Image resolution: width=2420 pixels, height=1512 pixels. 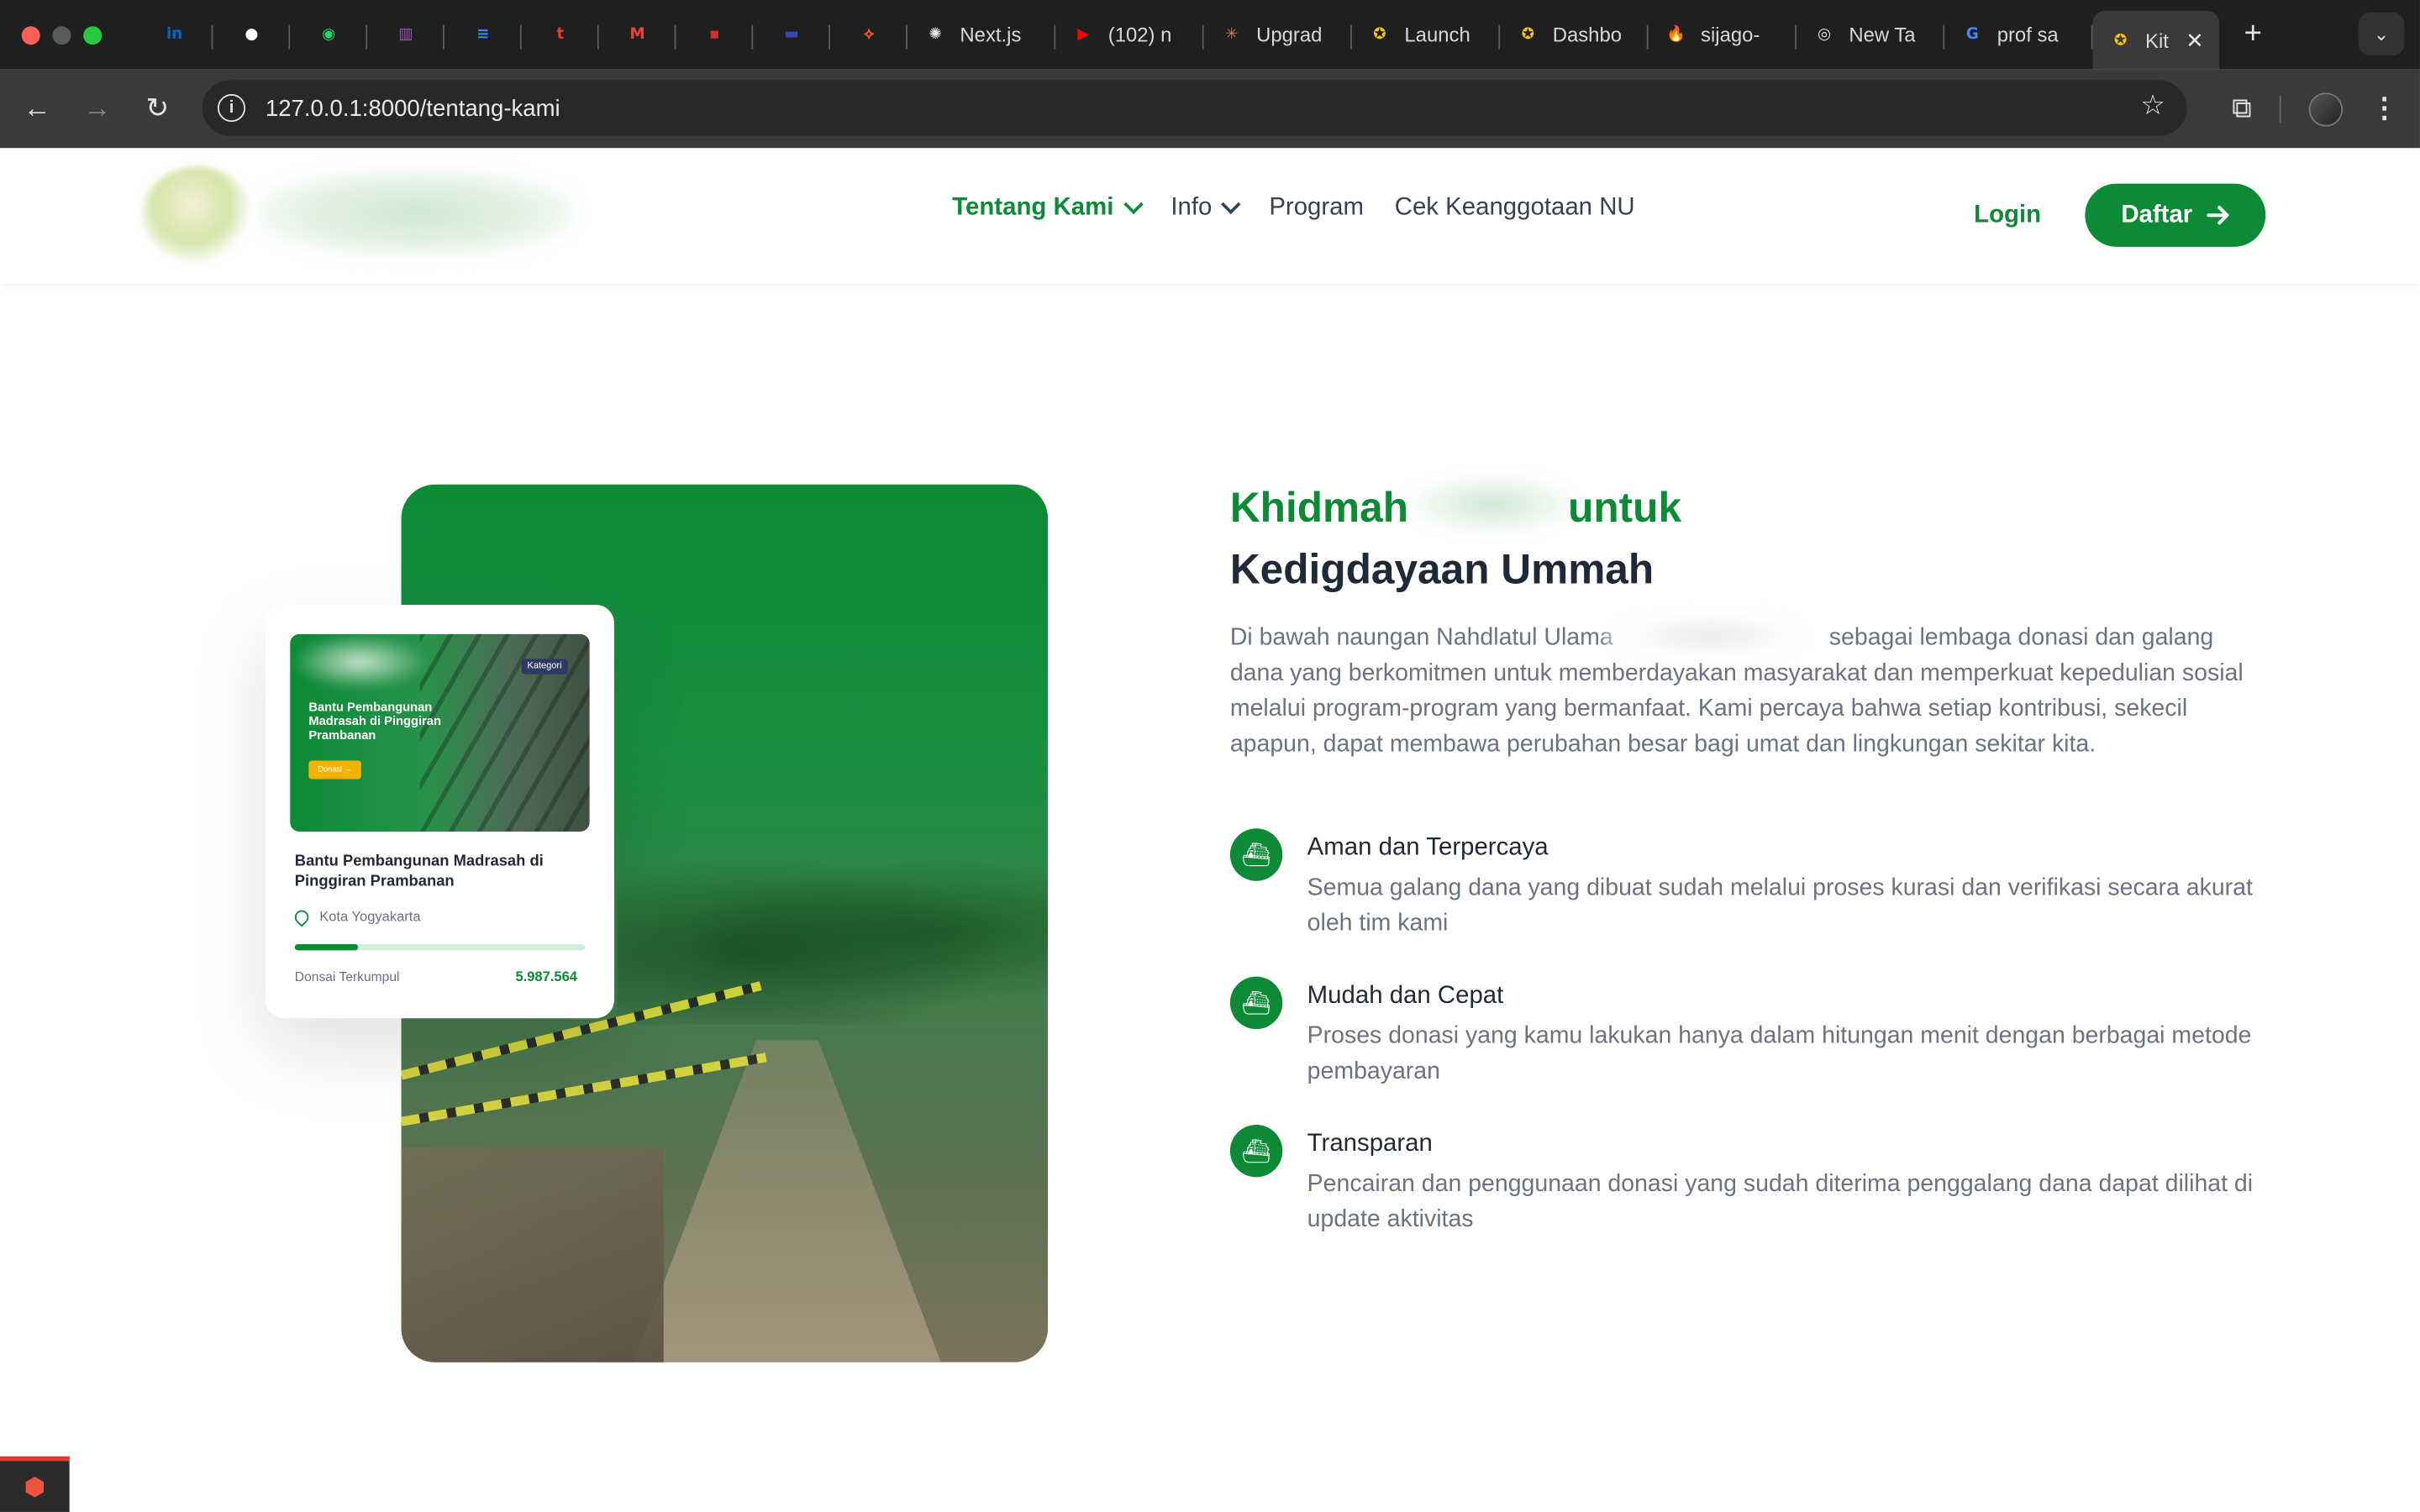 What do you see at coordinates (406, 34) in the screenshot?
I see `browser-tab: ▥` at bounding box center [406, 34].